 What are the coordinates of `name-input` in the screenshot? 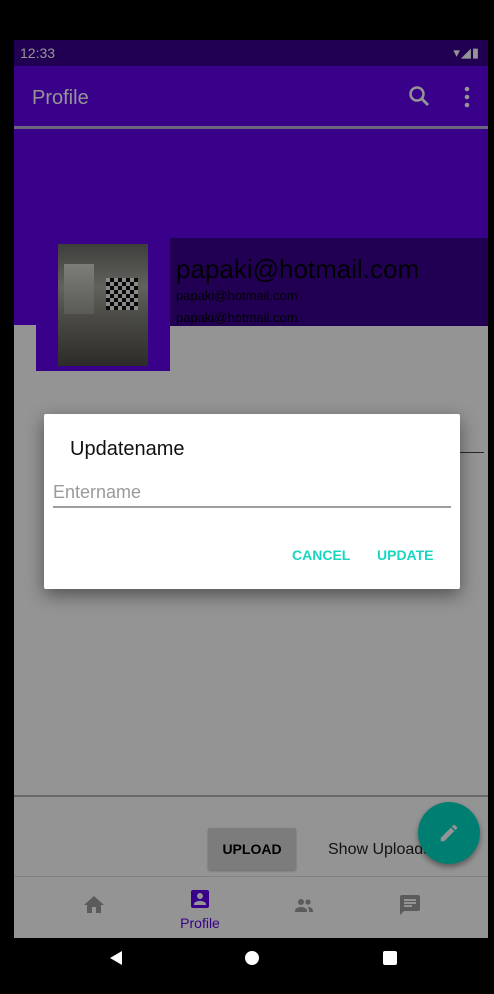 It's located at (252, 493).